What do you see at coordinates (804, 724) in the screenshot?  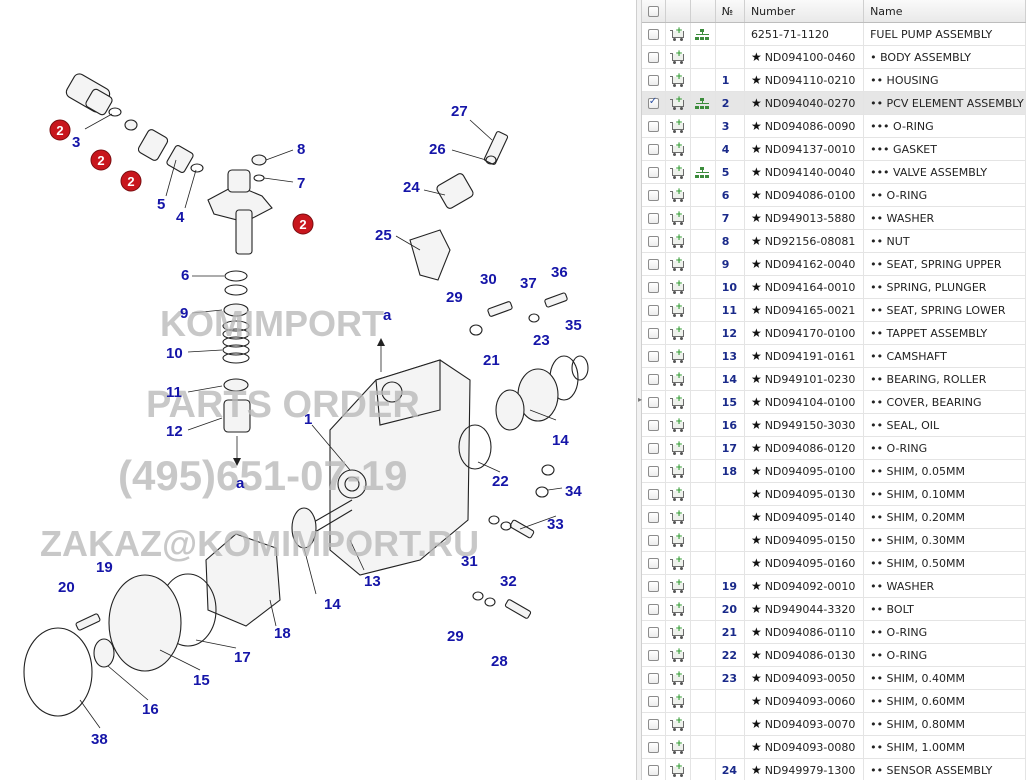 I see `row-part-number-cell: ★ ND094093-0070` at bounding box center [804, 724].